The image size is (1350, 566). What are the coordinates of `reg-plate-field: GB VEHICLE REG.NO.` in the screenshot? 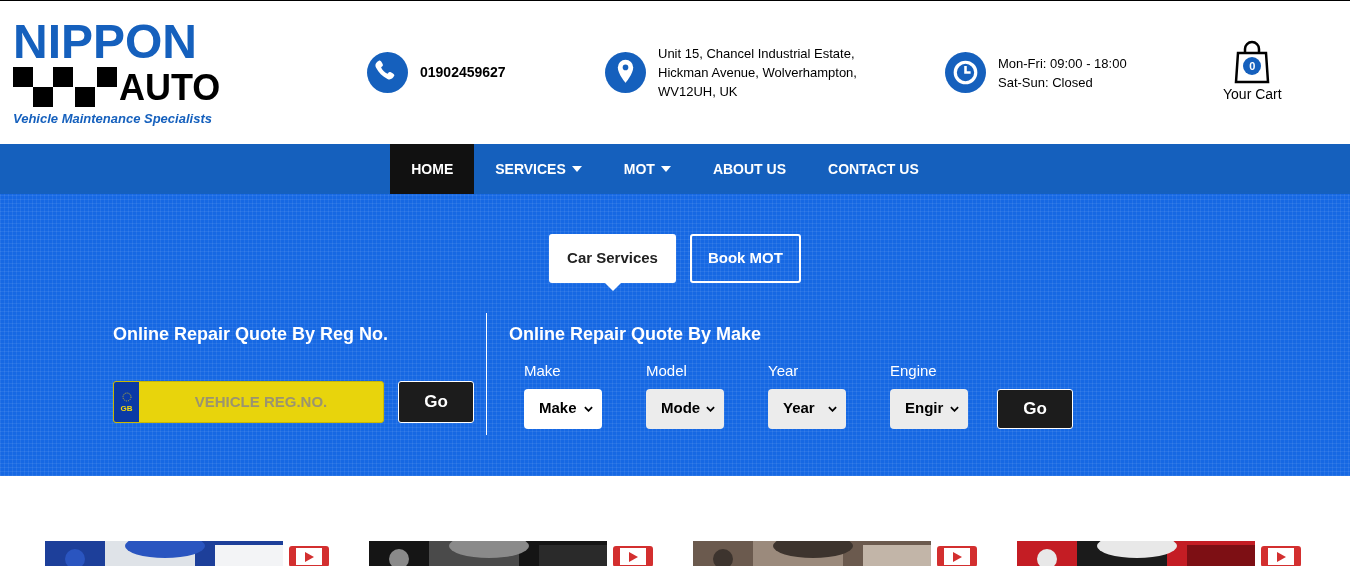 It's located at (248, 402).